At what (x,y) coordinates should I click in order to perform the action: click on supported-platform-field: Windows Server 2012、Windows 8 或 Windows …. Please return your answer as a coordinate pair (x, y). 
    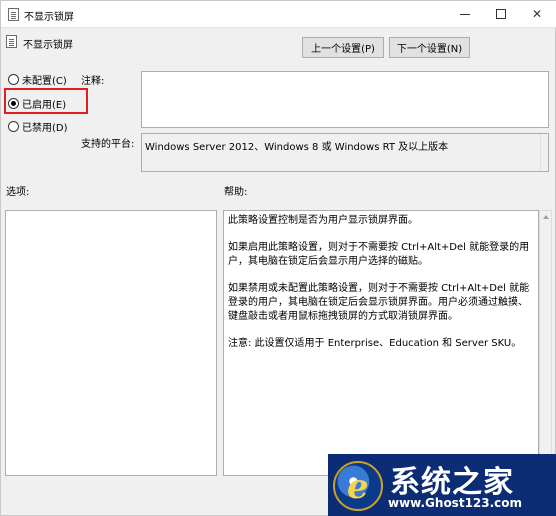
    Looking at the image, I should click on (345, 152).